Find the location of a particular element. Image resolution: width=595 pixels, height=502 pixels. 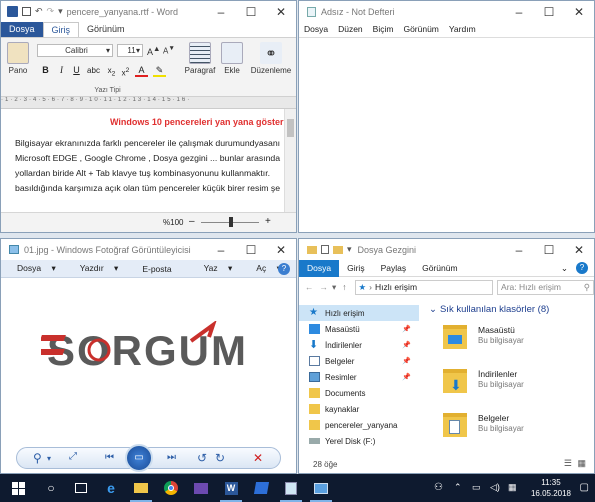

duzenleme-button-label: Düzenleme is located at coordinates (271, 70).